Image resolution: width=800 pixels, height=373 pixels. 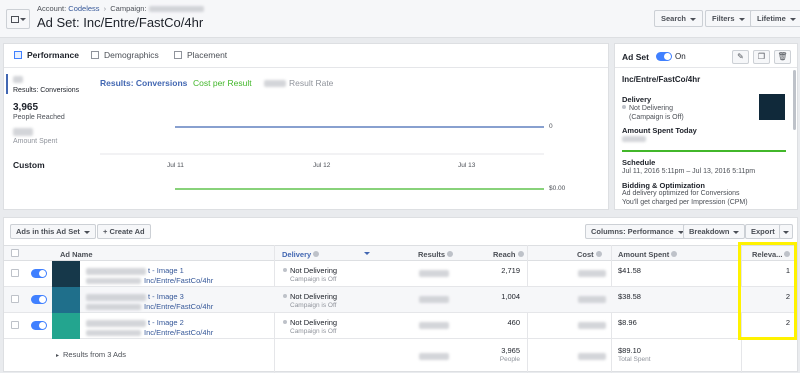 I want to click on ad-set-name: Inc/Entre/FastCo/4hr, so click(x=179, y=306).